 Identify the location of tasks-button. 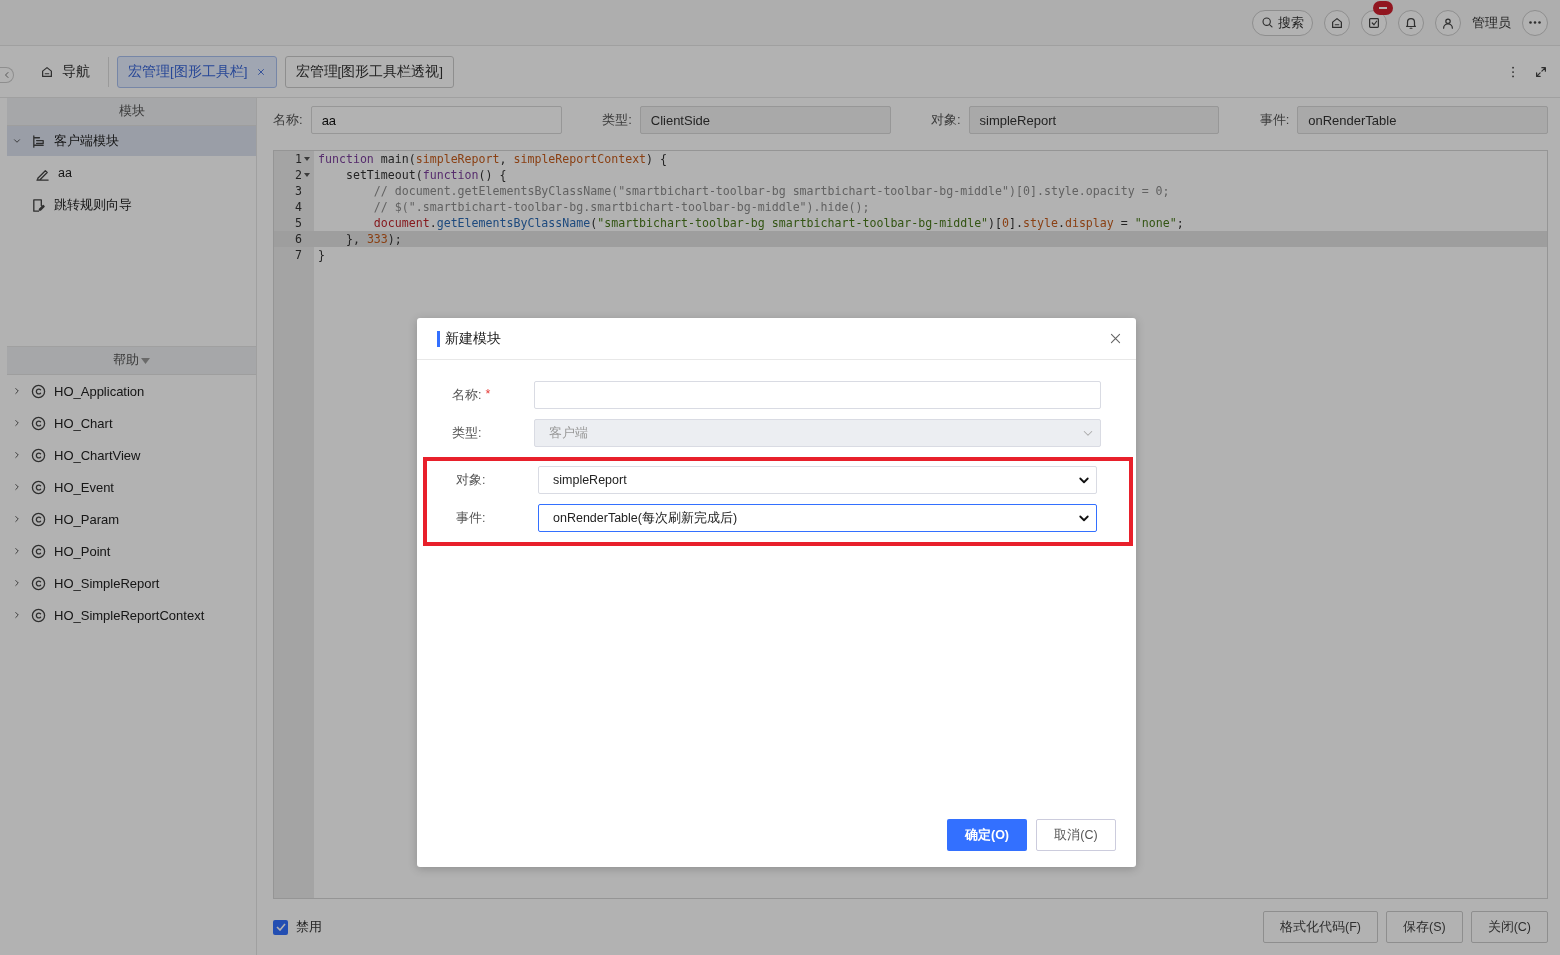
(1374, 22).